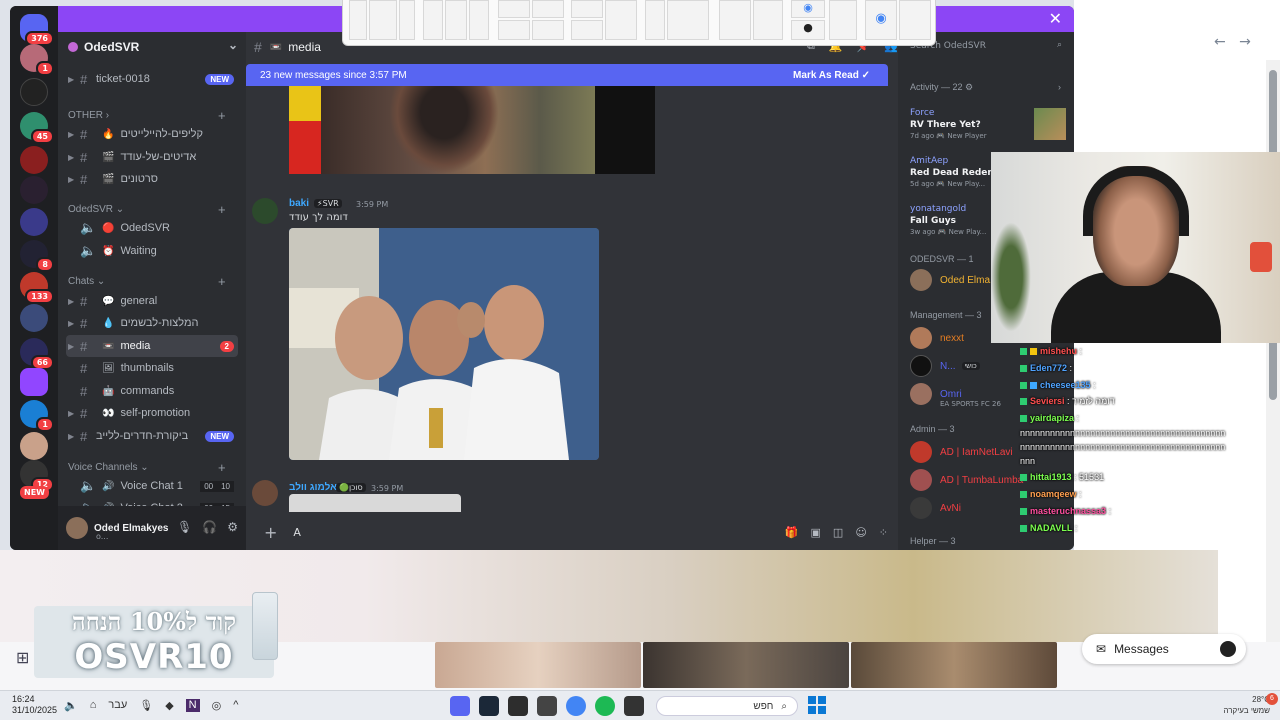 Image resolution: width=1280 pixels, height=720 pixels. Describe the element at coordinates (37, 30) in the screenshot. I see `discord-home-icon: 376` at that location.